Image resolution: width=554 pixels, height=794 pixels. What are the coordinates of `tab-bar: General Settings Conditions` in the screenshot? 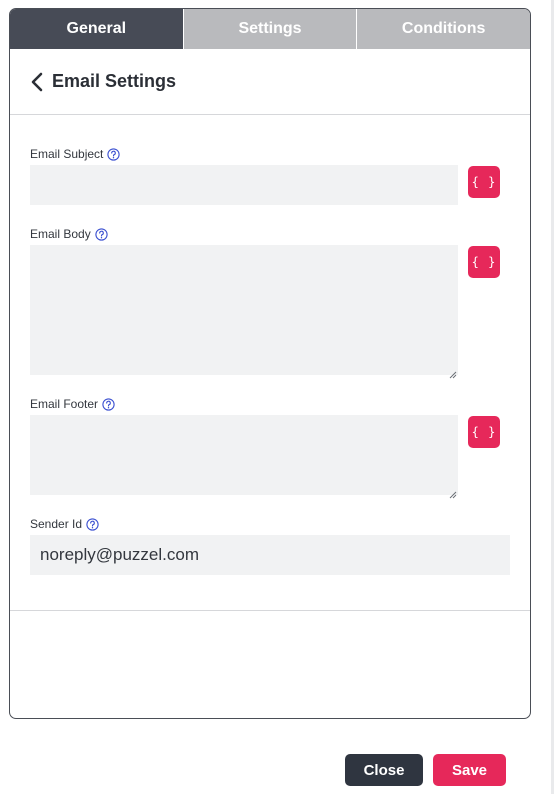 It's located at (270, 29).